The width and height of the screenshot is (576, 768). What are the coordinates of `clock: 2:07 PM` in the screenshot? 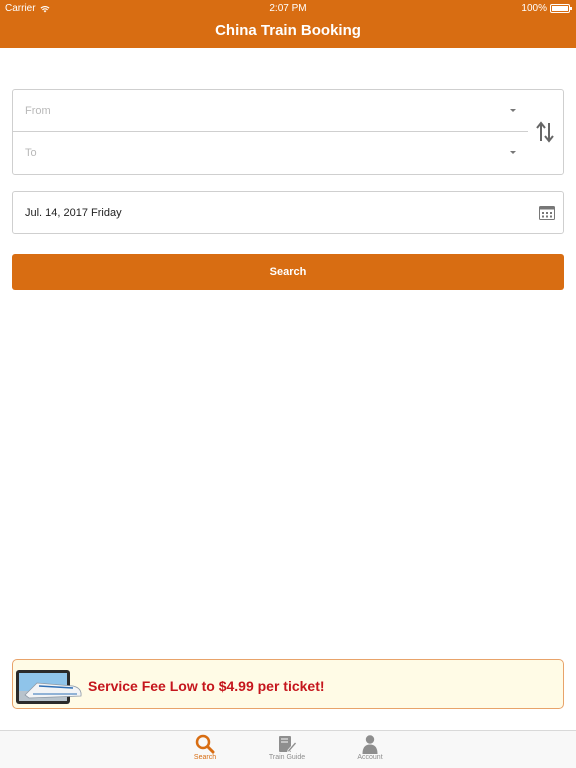 It's located at (288, 8).